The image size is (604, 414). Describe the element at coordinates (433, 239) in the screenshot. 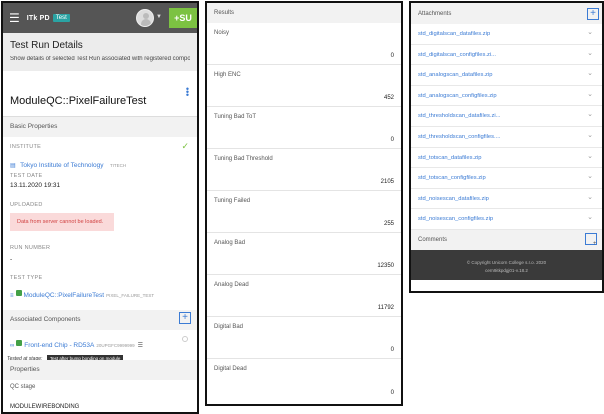

I see `comments-title: Comments` at that location.